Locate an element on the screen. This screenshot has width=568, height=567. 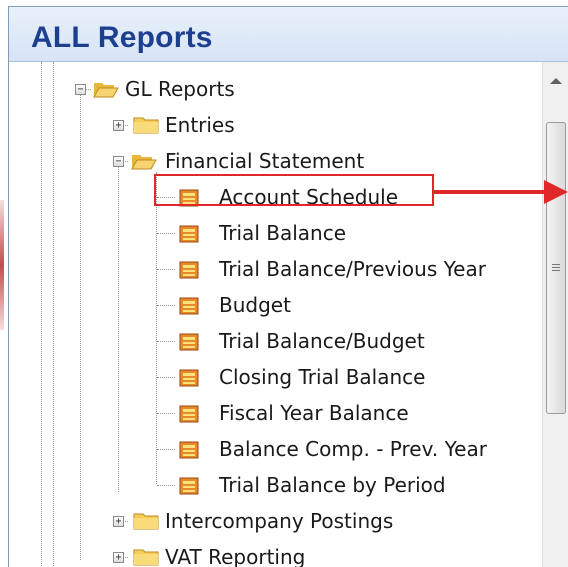
tree-node-entries: + Entries is located at coordinates (259, 126).